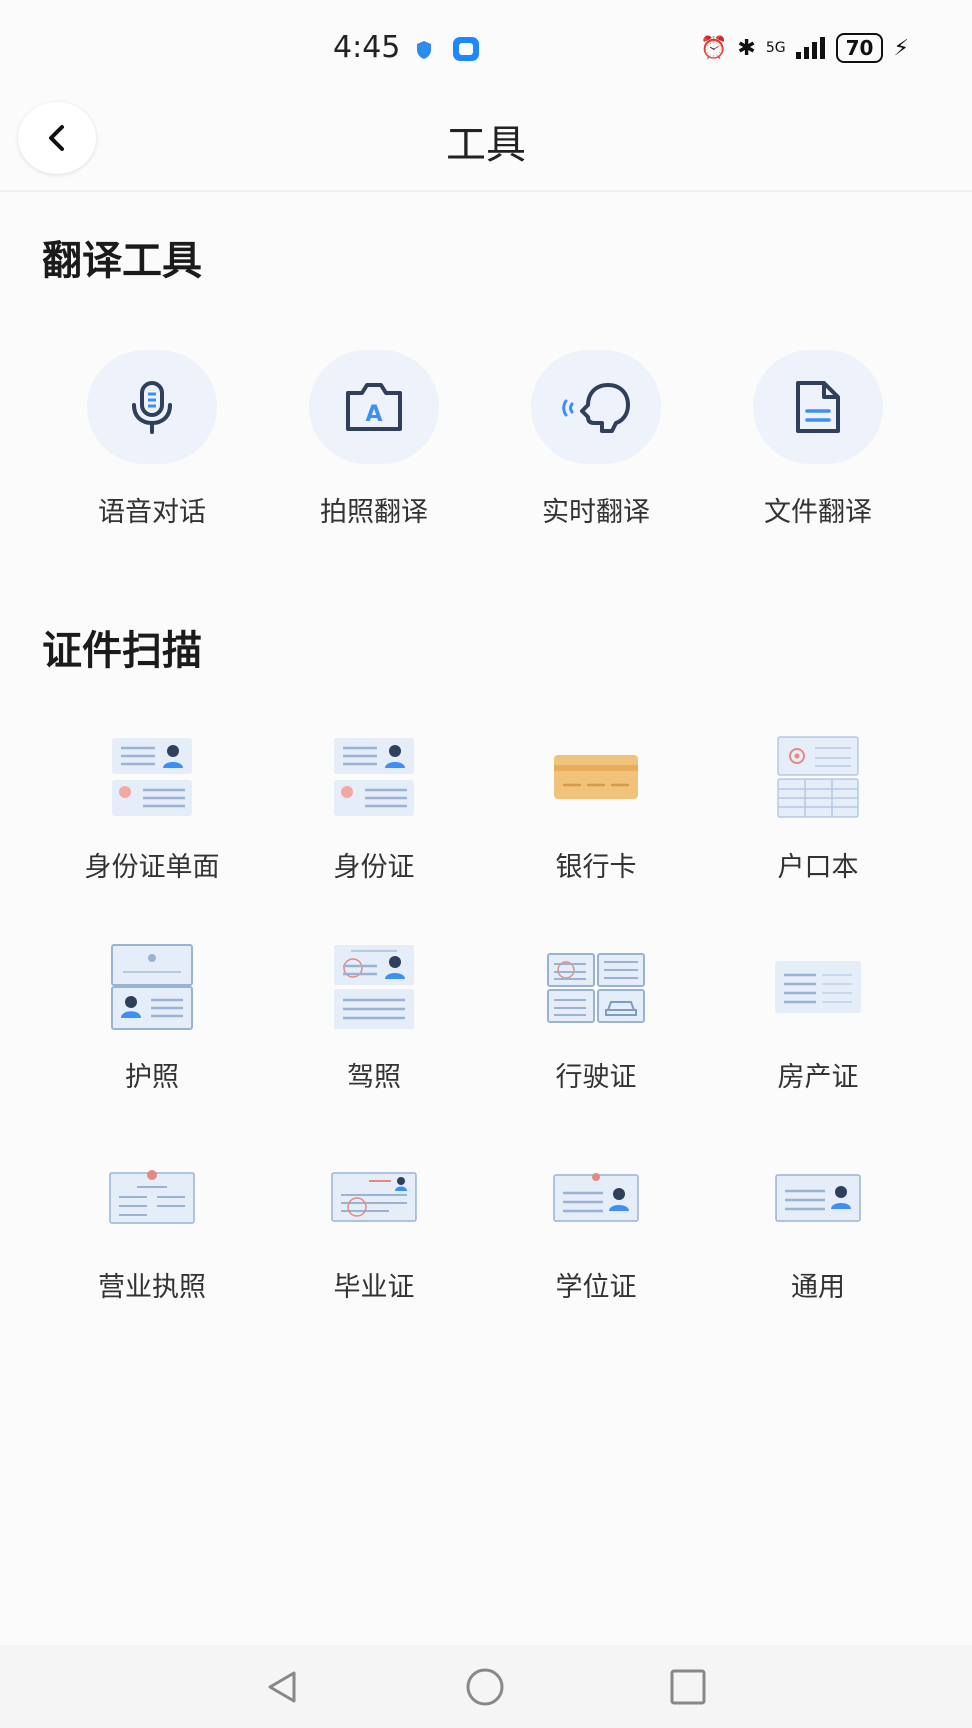 The width and height of the screenshot is (972, 1728). Describe the element at coordinates (818, 1015) in the screenshot. I see `doc-property-certificate: 房产证` at that location.